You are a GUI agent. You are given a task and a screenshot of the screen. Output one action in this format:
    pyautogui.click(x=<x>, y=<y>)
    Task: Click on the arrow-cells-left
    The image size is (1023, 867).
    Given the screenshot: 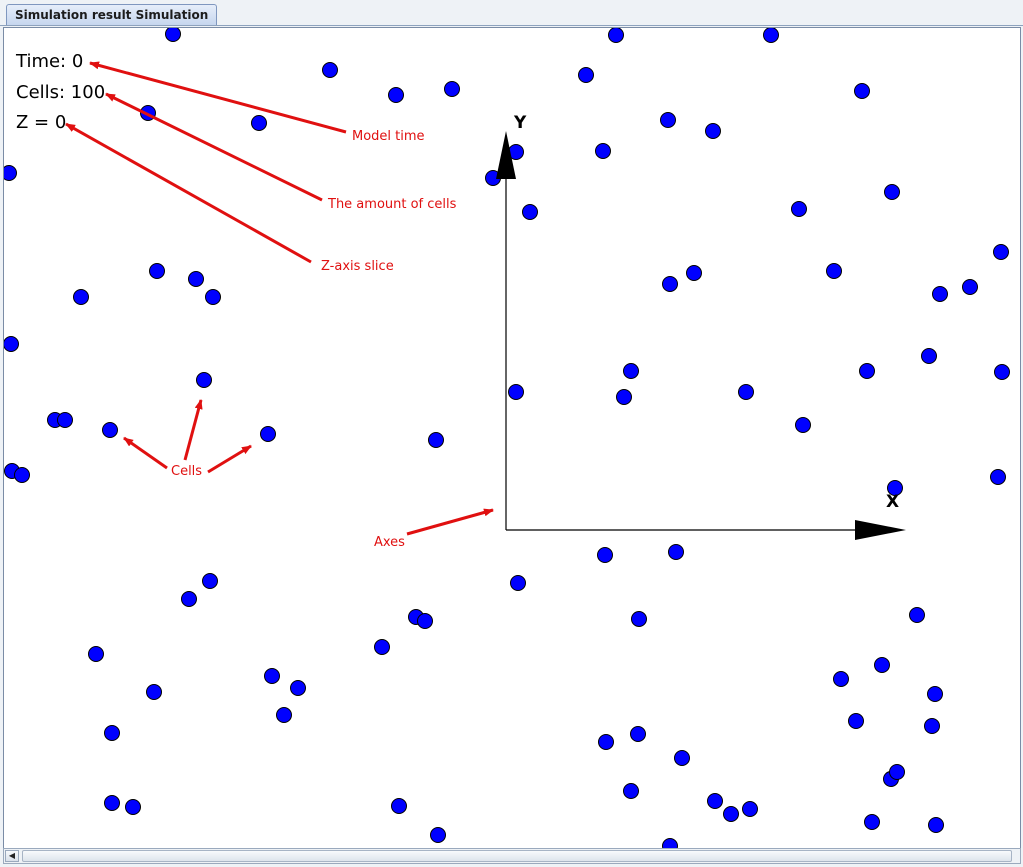 What is the action you would take?
    pyautogui.click(x=145, y=453)
    